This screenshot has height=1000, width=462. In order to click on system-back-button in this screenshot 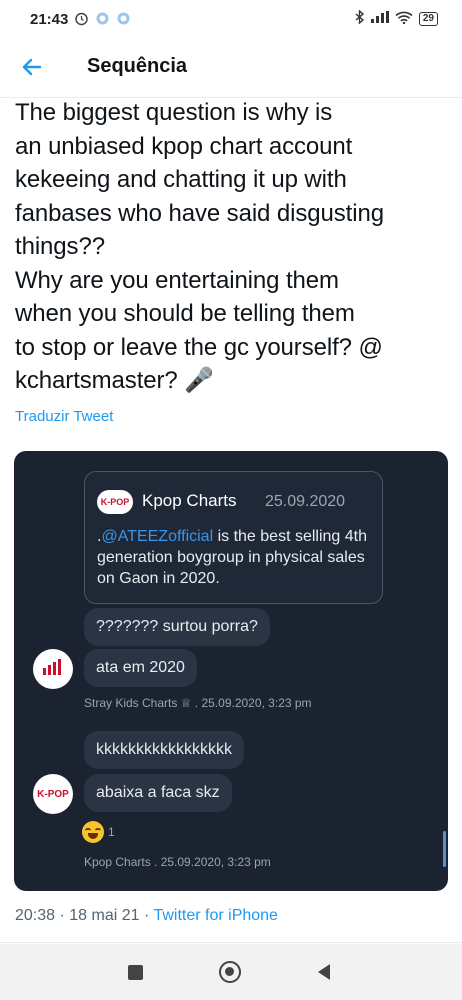, I will do `click(324, 972)`.